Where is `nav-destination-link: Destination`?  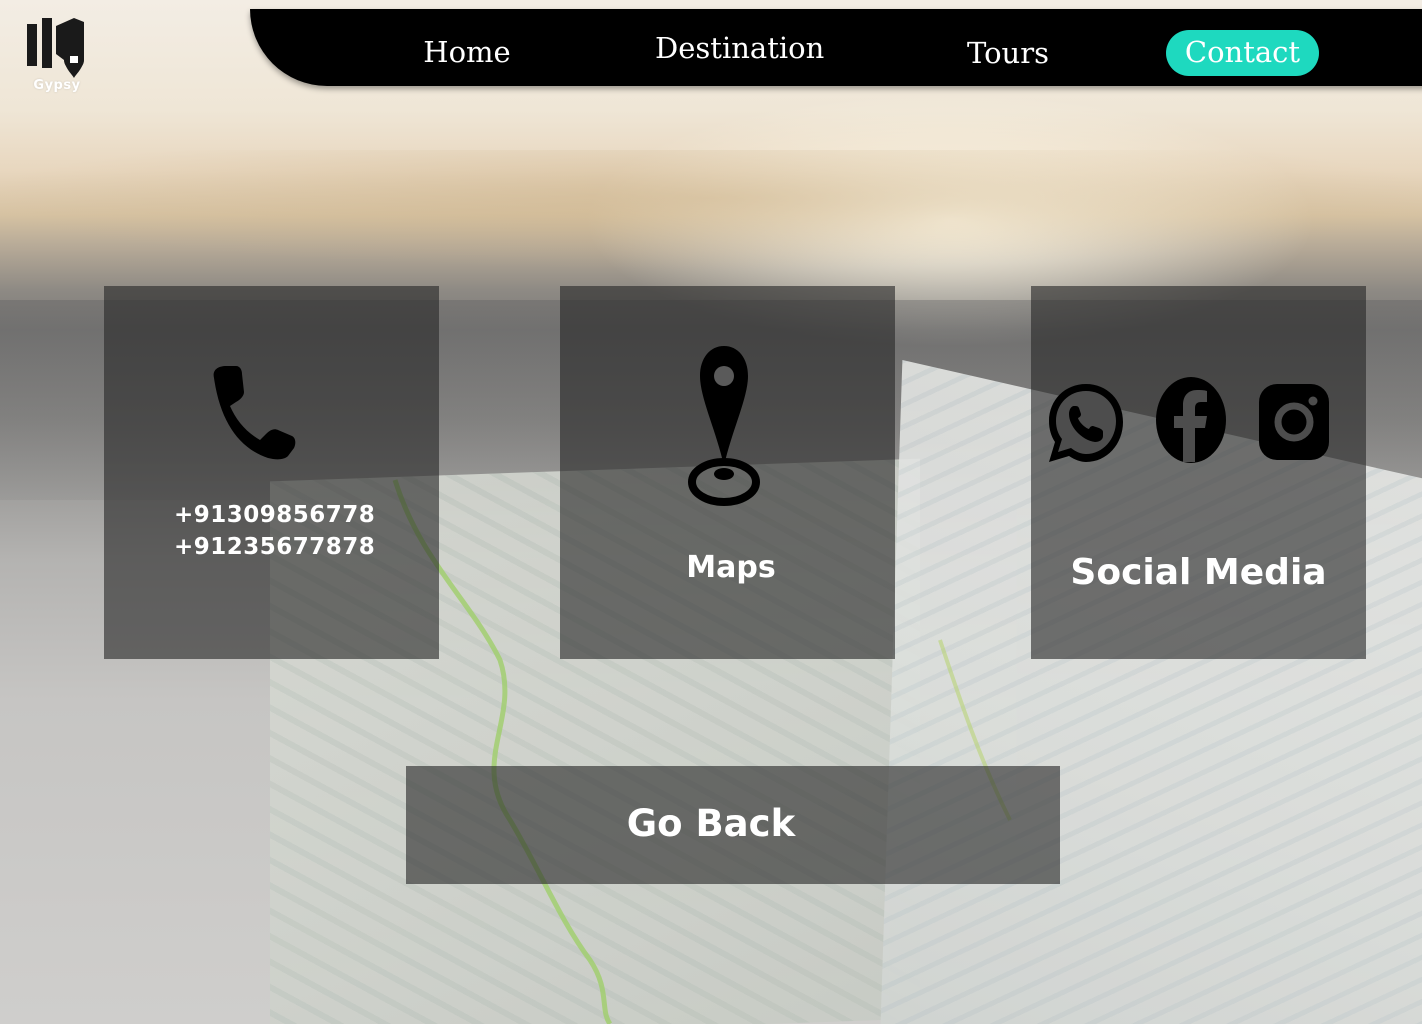 nav-destination-link: Destination is located at coordinates (739, 48).